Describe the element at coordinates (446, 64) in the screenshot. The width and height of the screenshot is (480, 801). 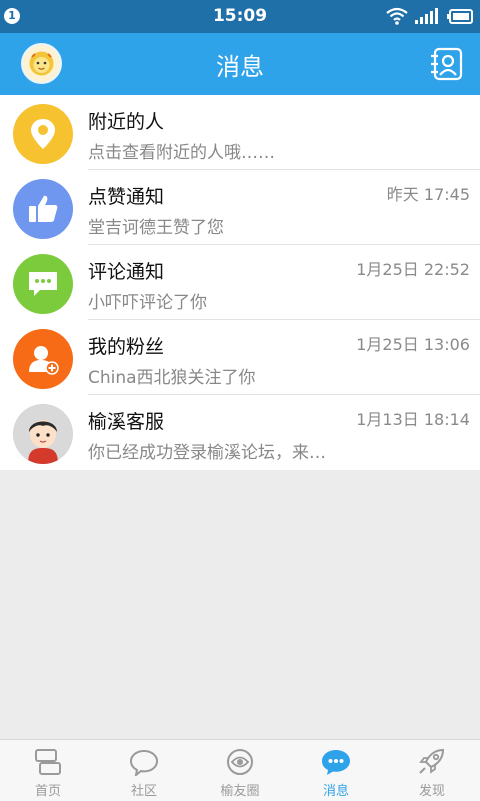
I see `contacts-icon` at that location.